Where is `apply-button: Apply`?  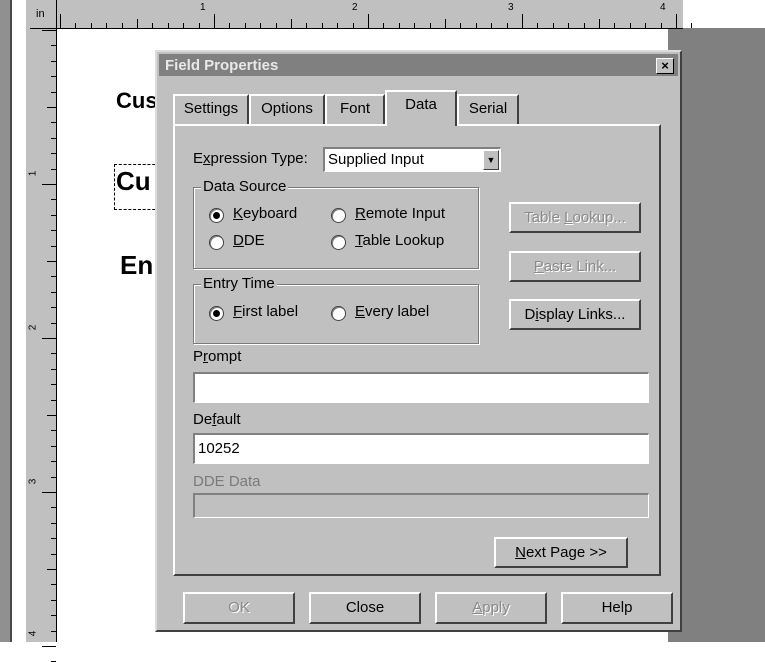 apply-button: Apply is located at coordinates (491, 608).